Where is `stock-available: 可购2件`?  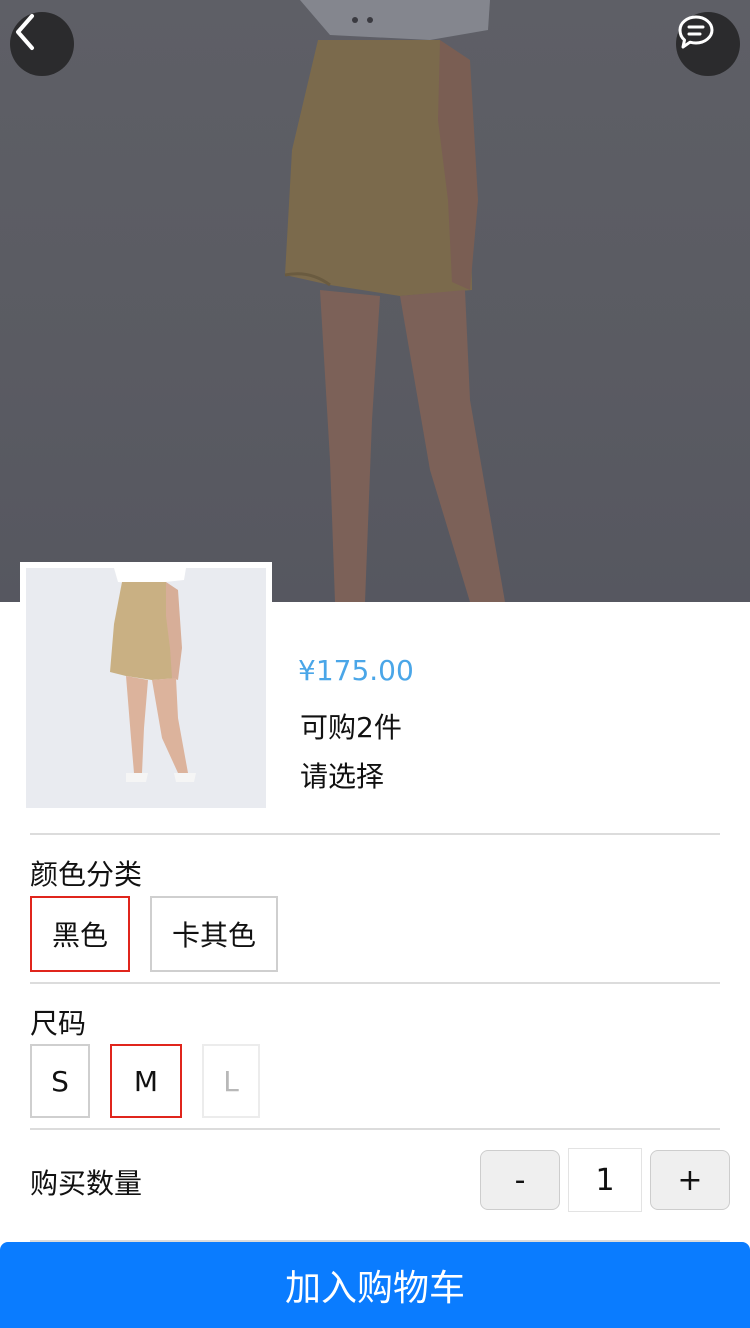
stock-available: 可购2件 is located at coordinates (351, 727).